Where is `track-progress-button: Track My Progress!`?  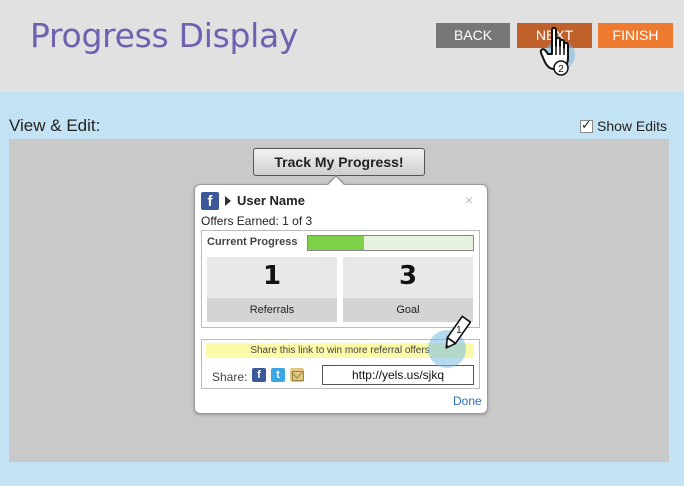 track-progress-button: Track My Progress! is located at coordinates (339, 162).